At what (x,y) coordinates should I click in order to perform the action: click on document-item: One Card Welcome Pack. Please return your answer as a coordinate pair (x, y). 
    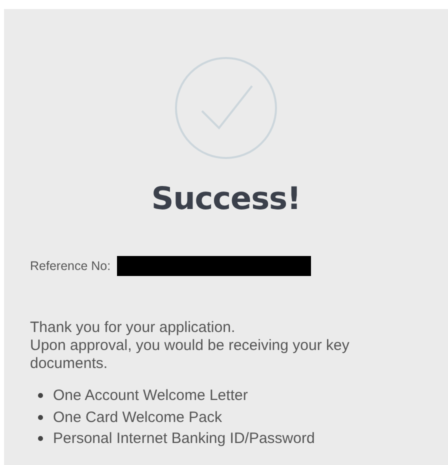
    Looking at the image, I should click on (137, 417).